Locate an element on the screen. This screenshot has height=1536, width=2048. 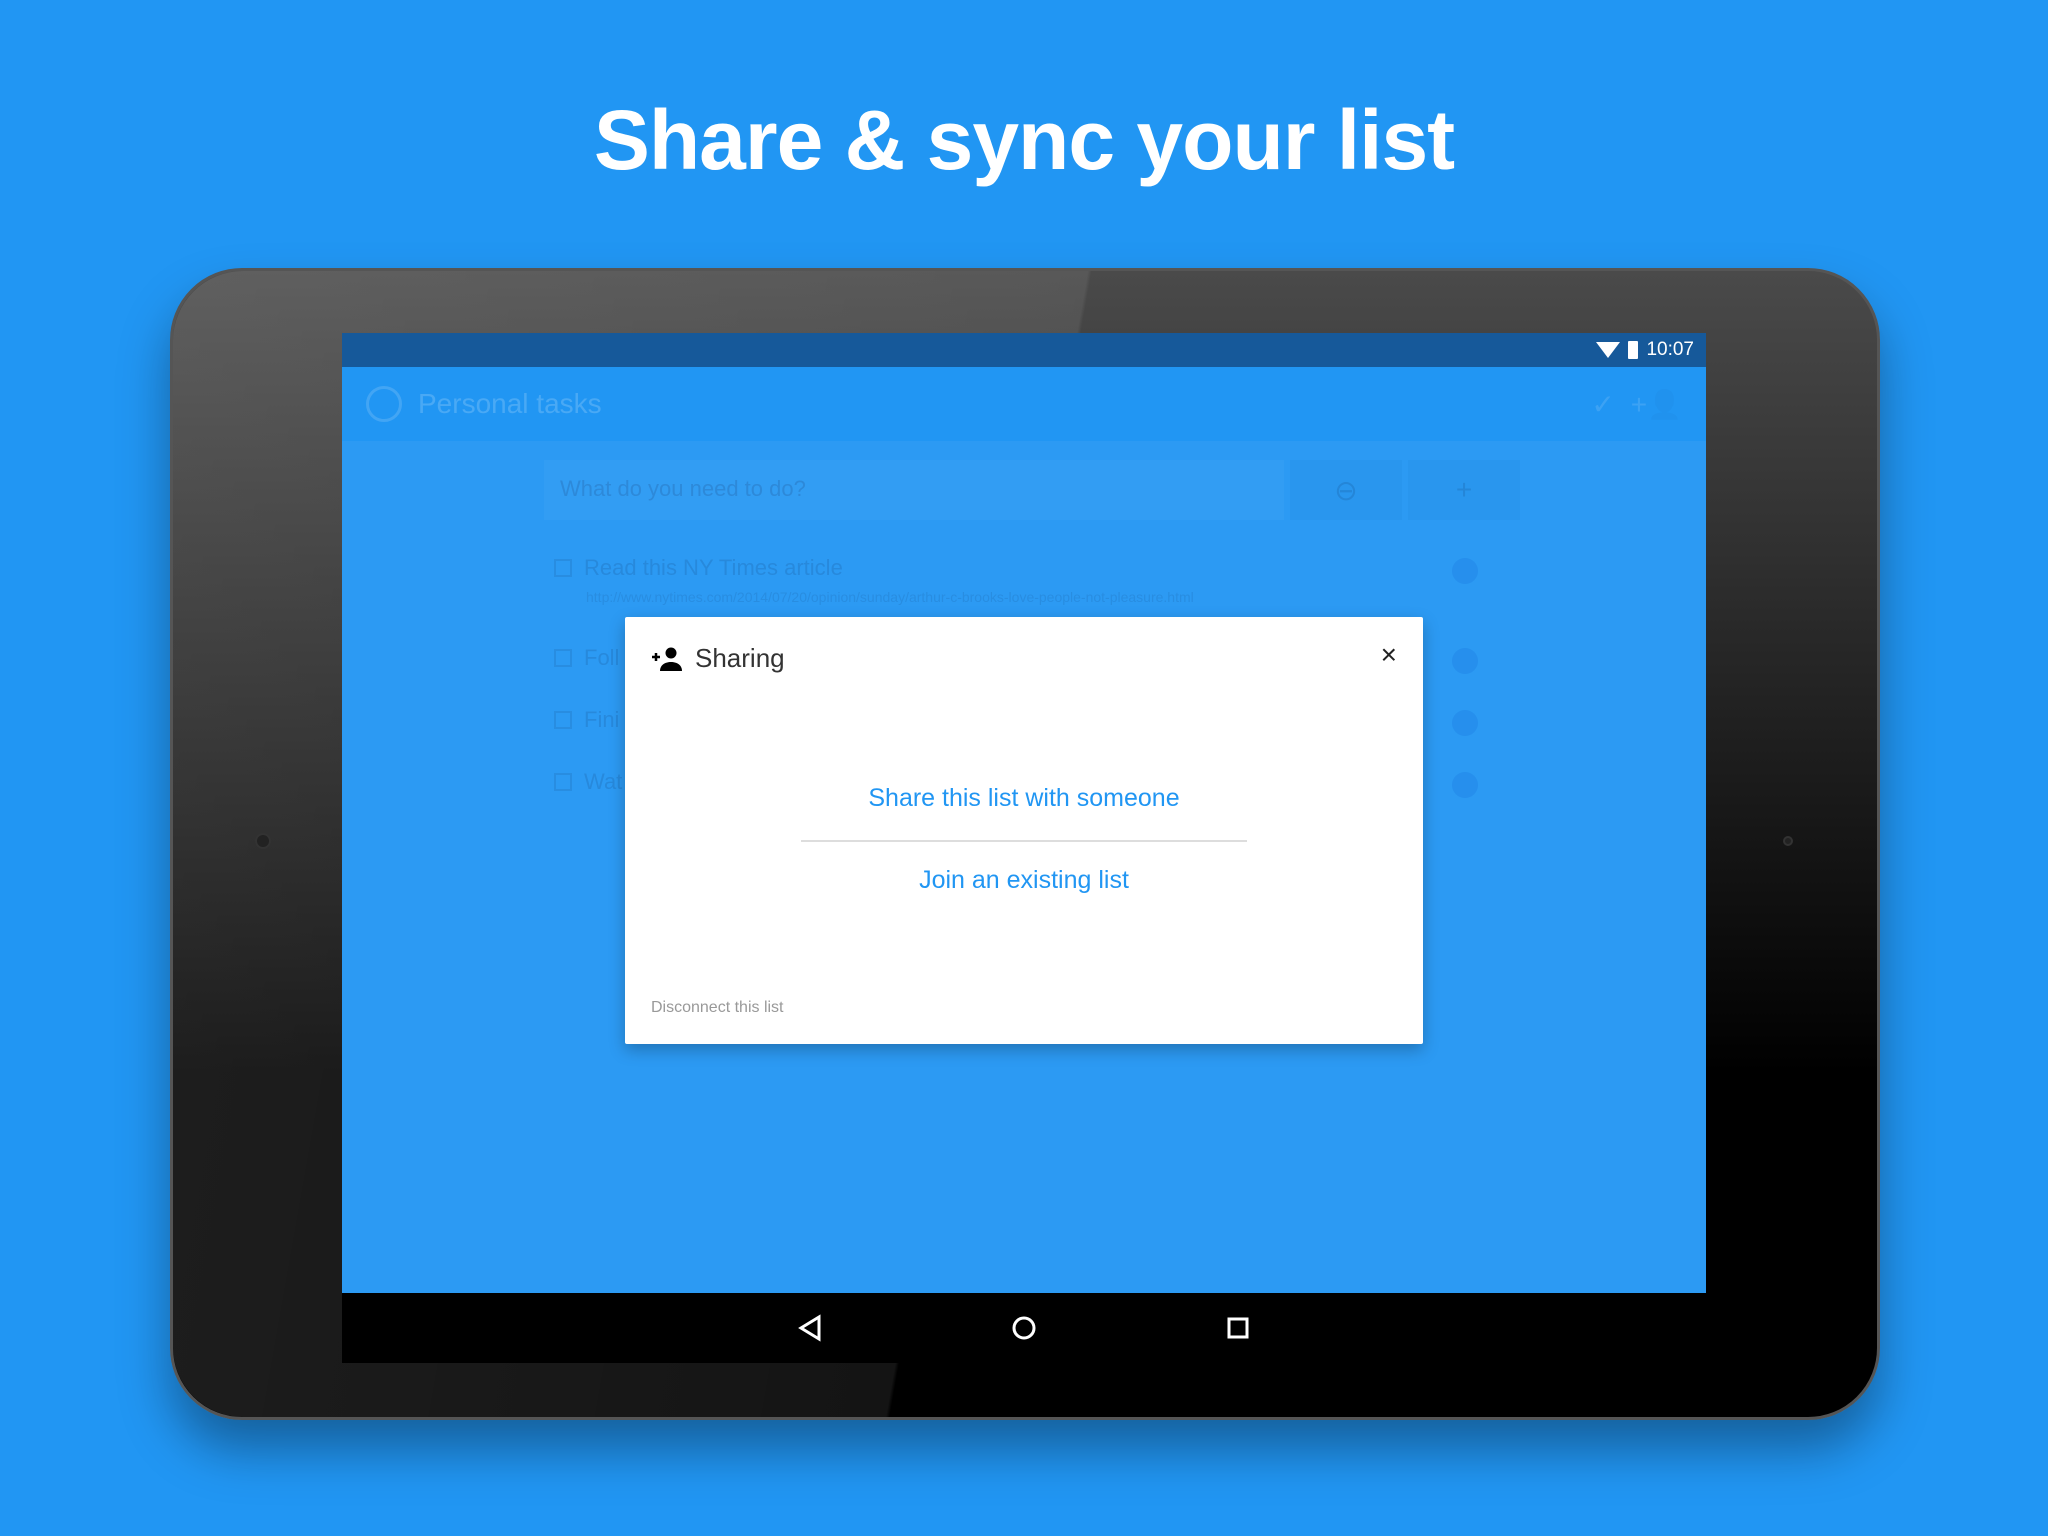
headline: Share & sync your list is located at coordinates (1024, 140).